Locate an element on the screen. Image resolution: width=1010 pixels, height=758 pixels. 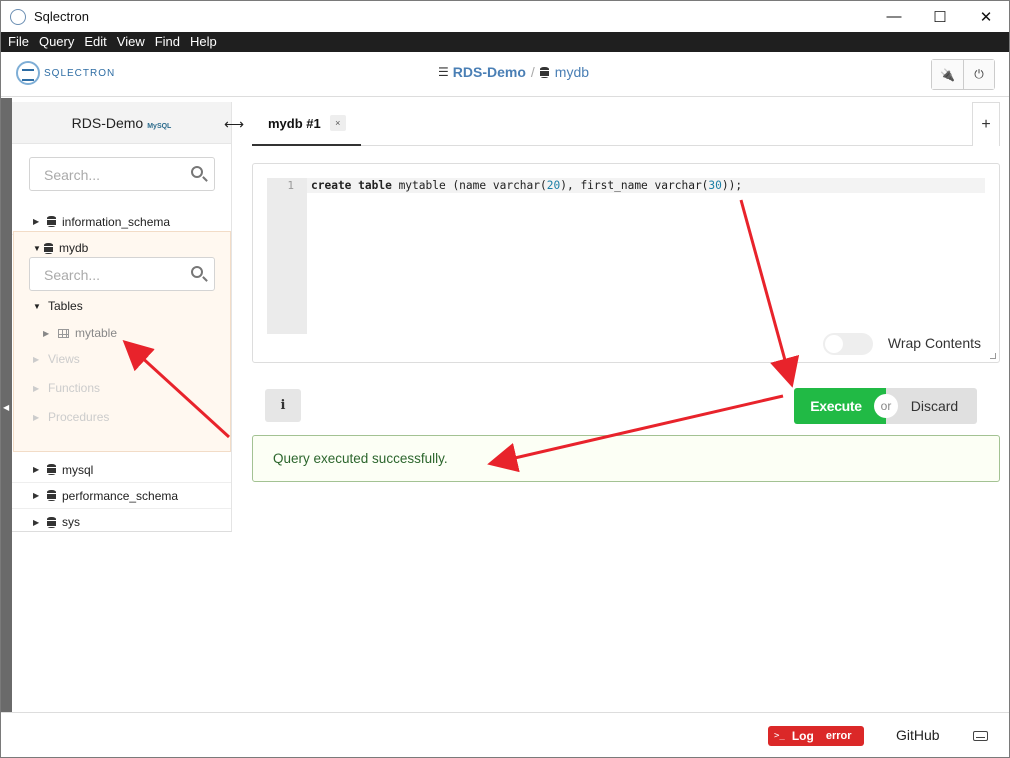
menu-query: Query is located at coordinates (56, 42).